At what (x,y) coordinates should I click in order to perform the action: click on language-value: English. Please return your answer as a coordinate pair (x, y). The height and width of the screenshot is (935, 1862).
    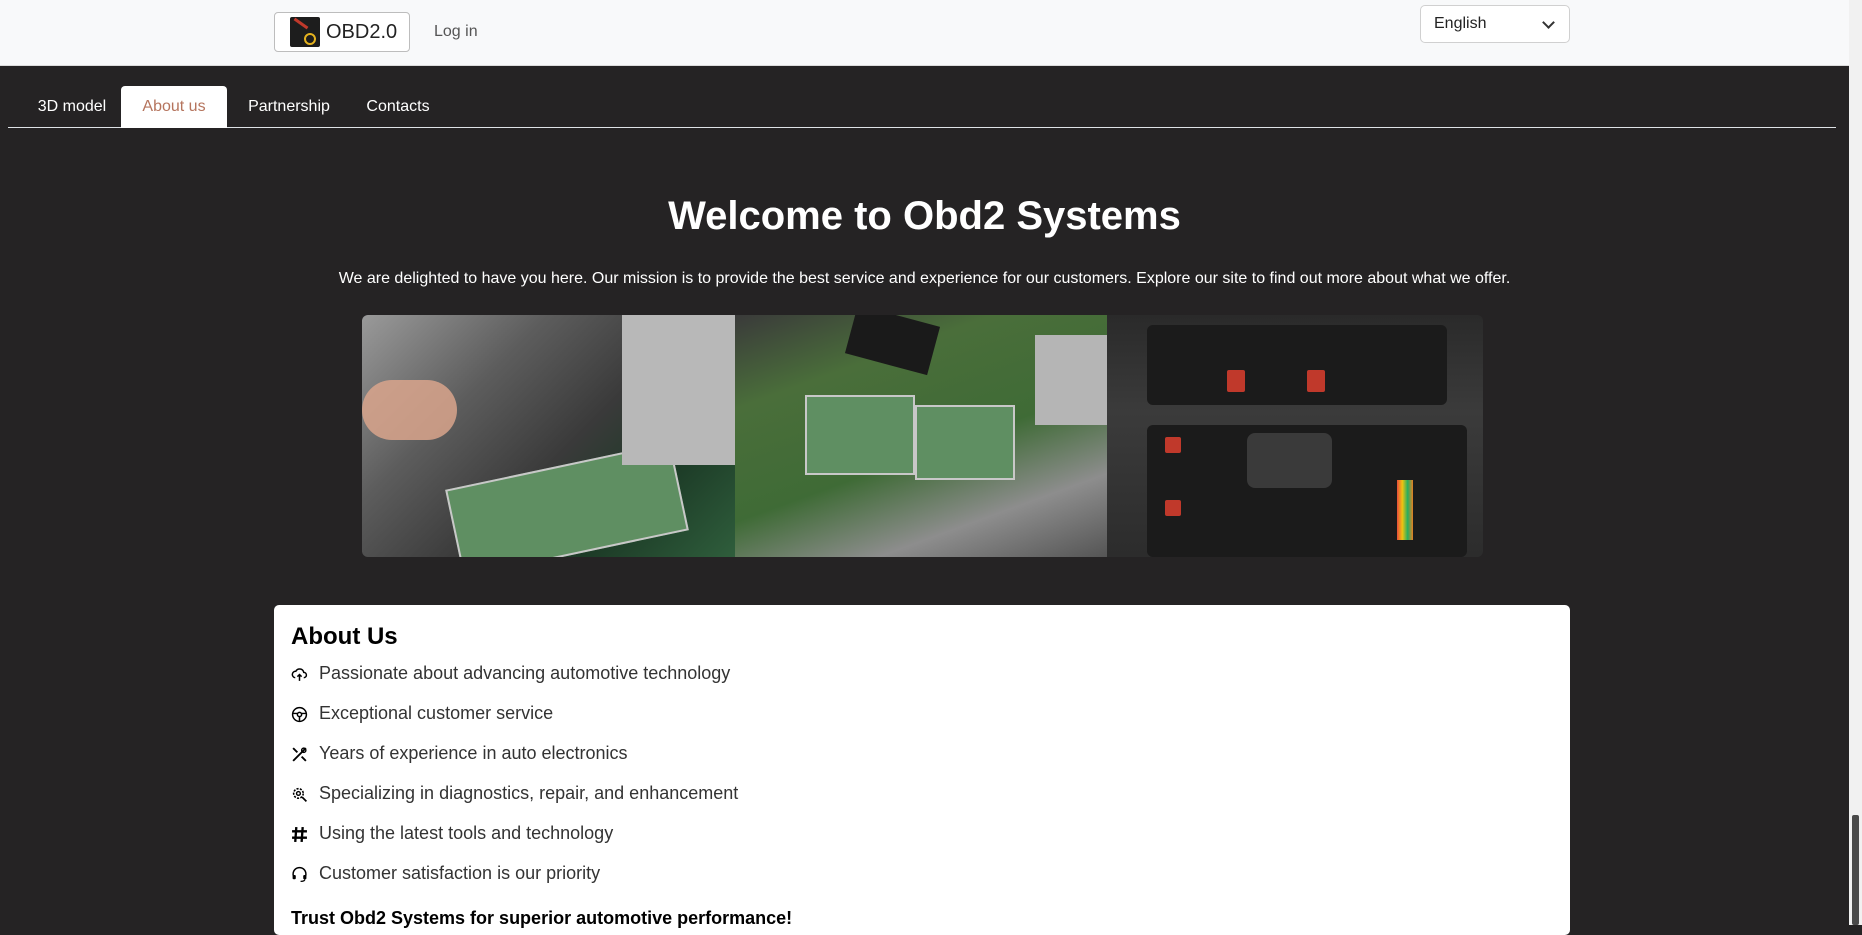
    Looking at the image, I should click on (1460, 23).